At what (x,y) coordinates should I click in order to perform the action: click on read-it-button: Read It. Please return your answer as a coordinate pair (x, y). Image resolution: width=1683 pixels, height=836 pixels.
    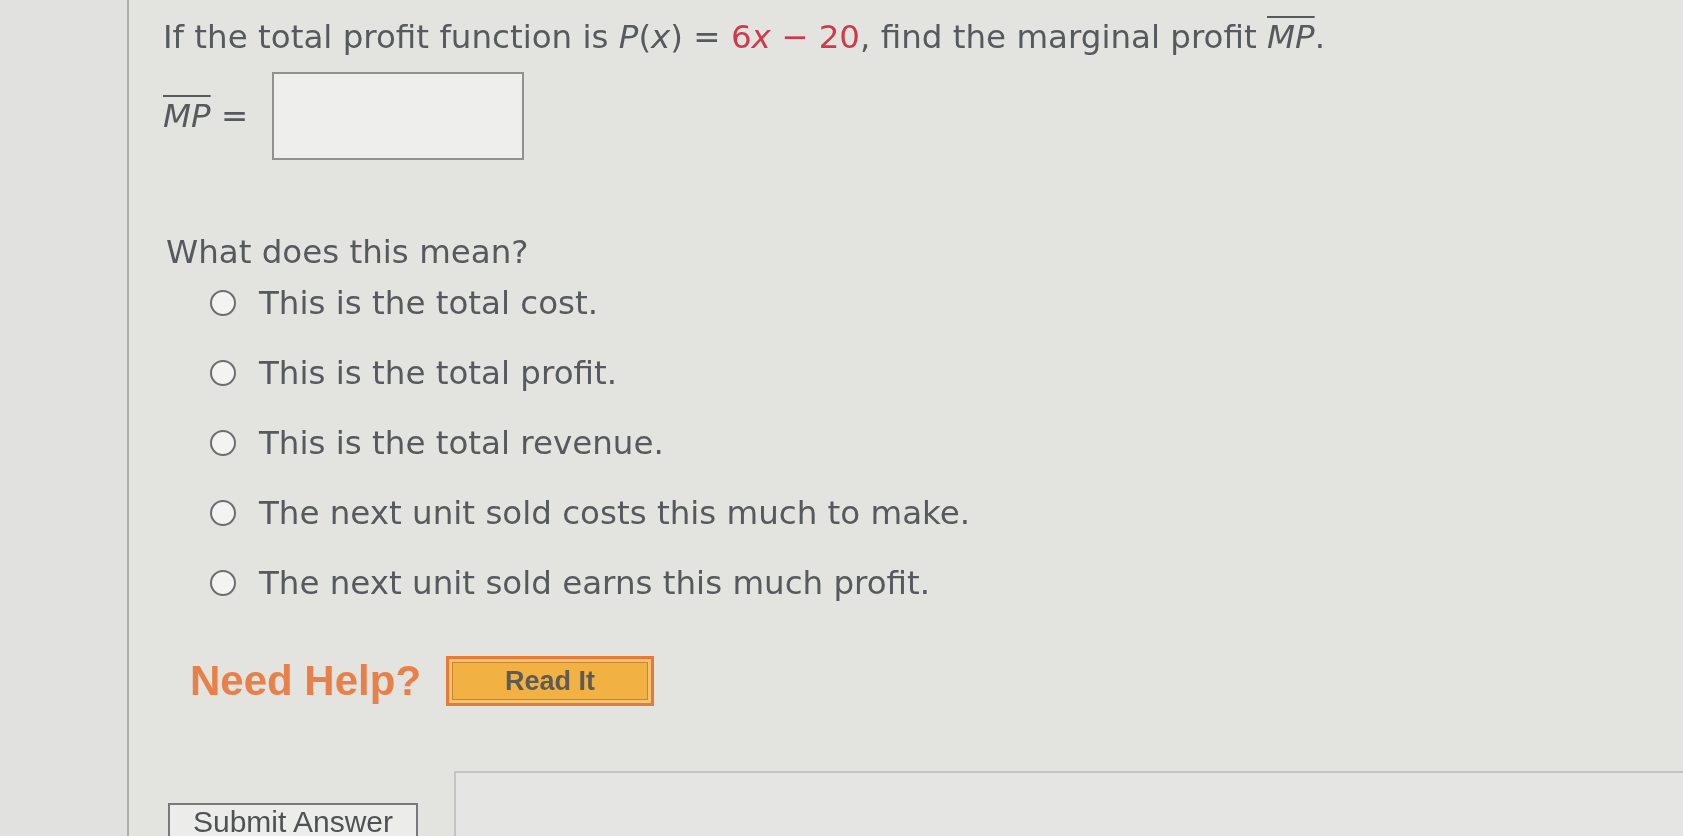
    Looking at the image, I should click on (550, 681).